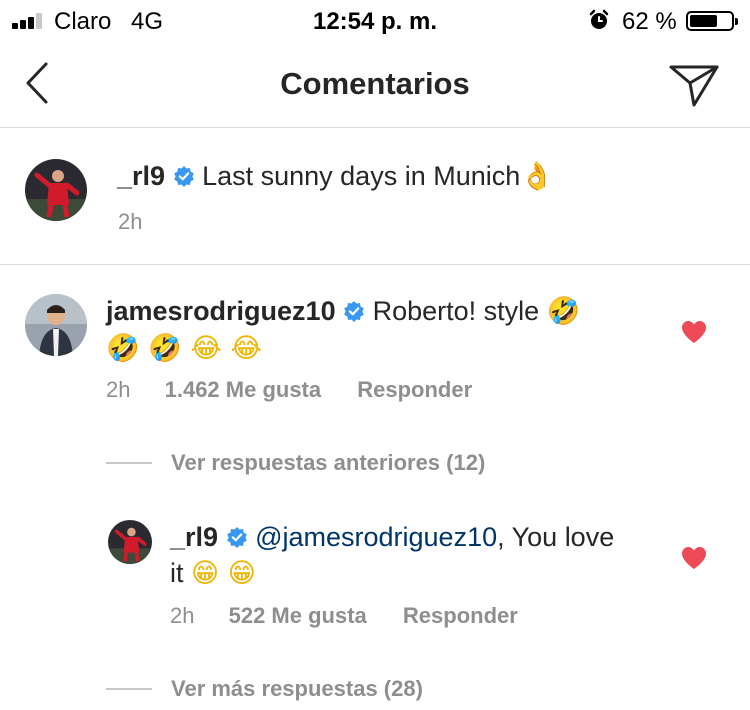 Image resolution: width=750 pixels, height=710 pixels. What do you see at coordinates (243, 389) in the screenshot?
I see `likes-count: 1.462 Me gusta` at bounding box center [243, 389].